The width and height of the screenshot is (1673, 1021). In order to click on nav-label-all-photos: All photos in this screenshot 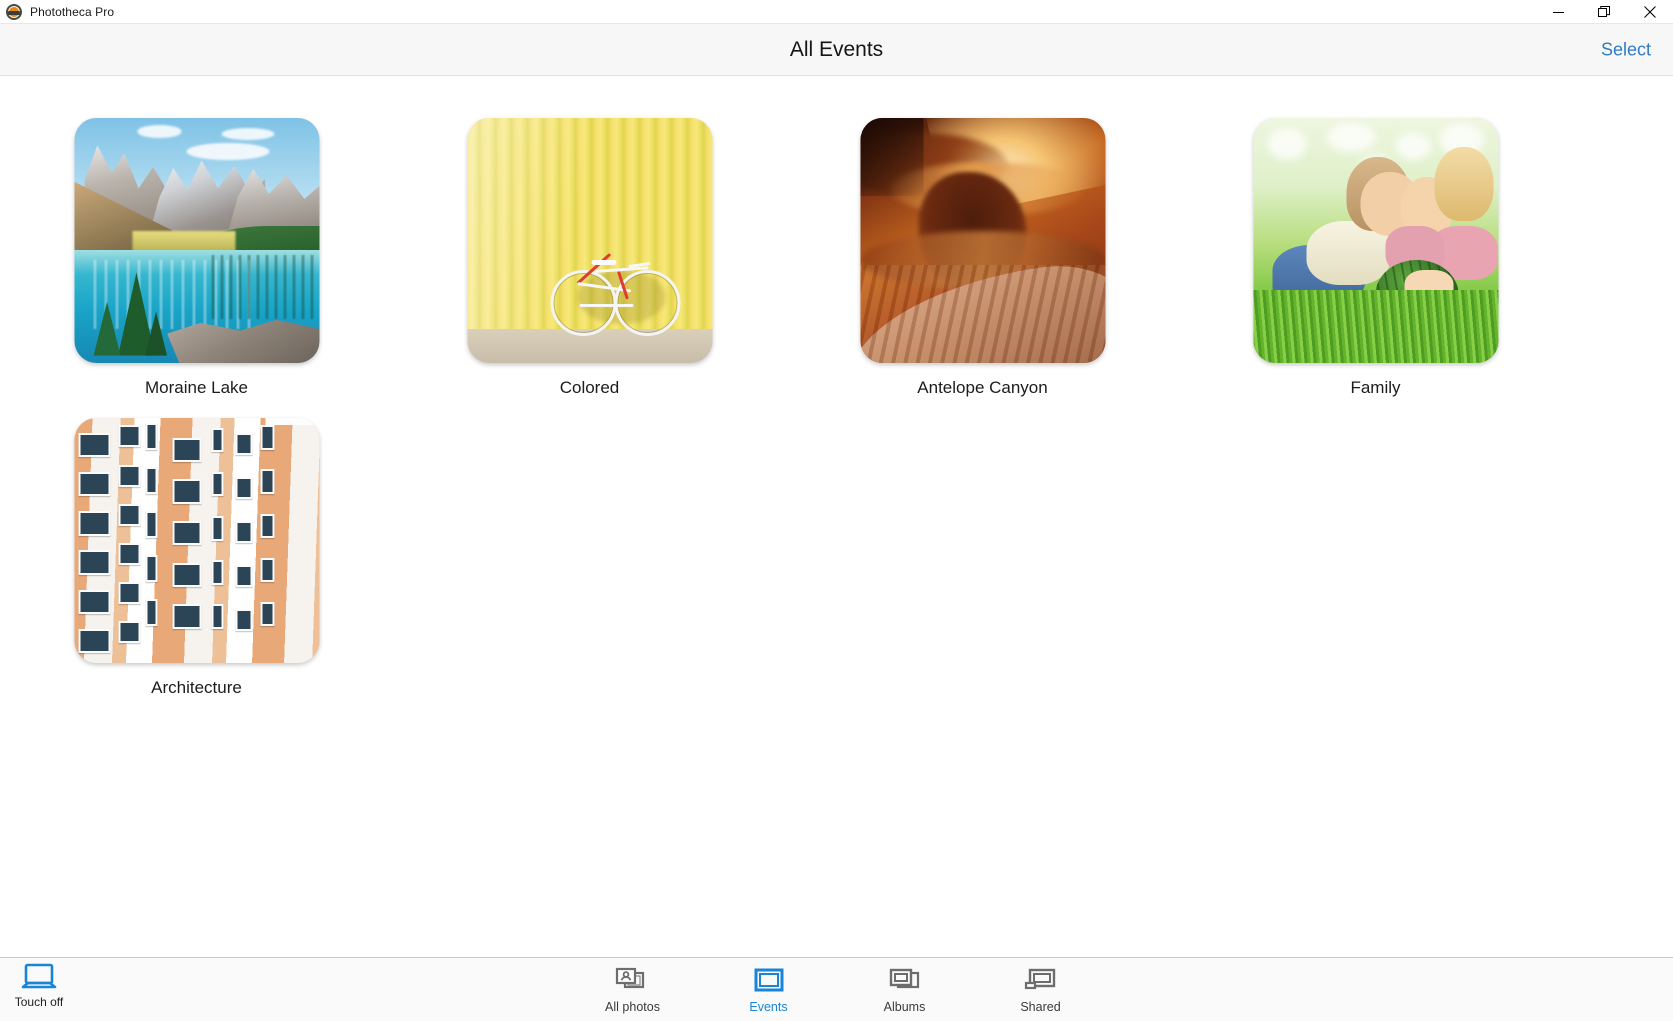, I will do `click(632, 1007)`.